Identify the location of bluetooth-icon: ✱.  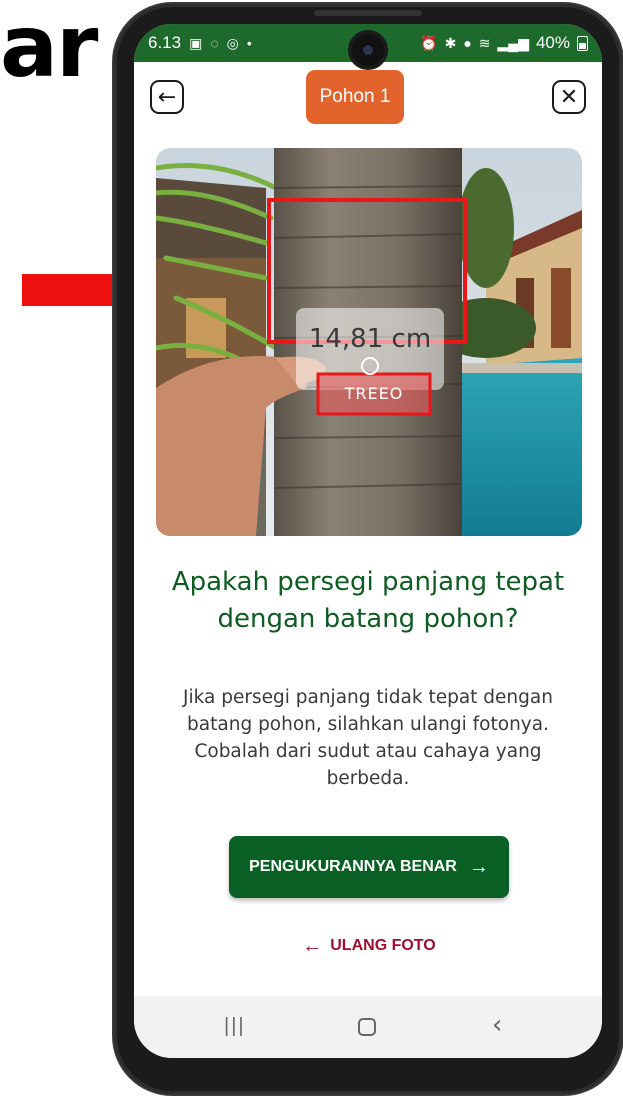
(450, 43).